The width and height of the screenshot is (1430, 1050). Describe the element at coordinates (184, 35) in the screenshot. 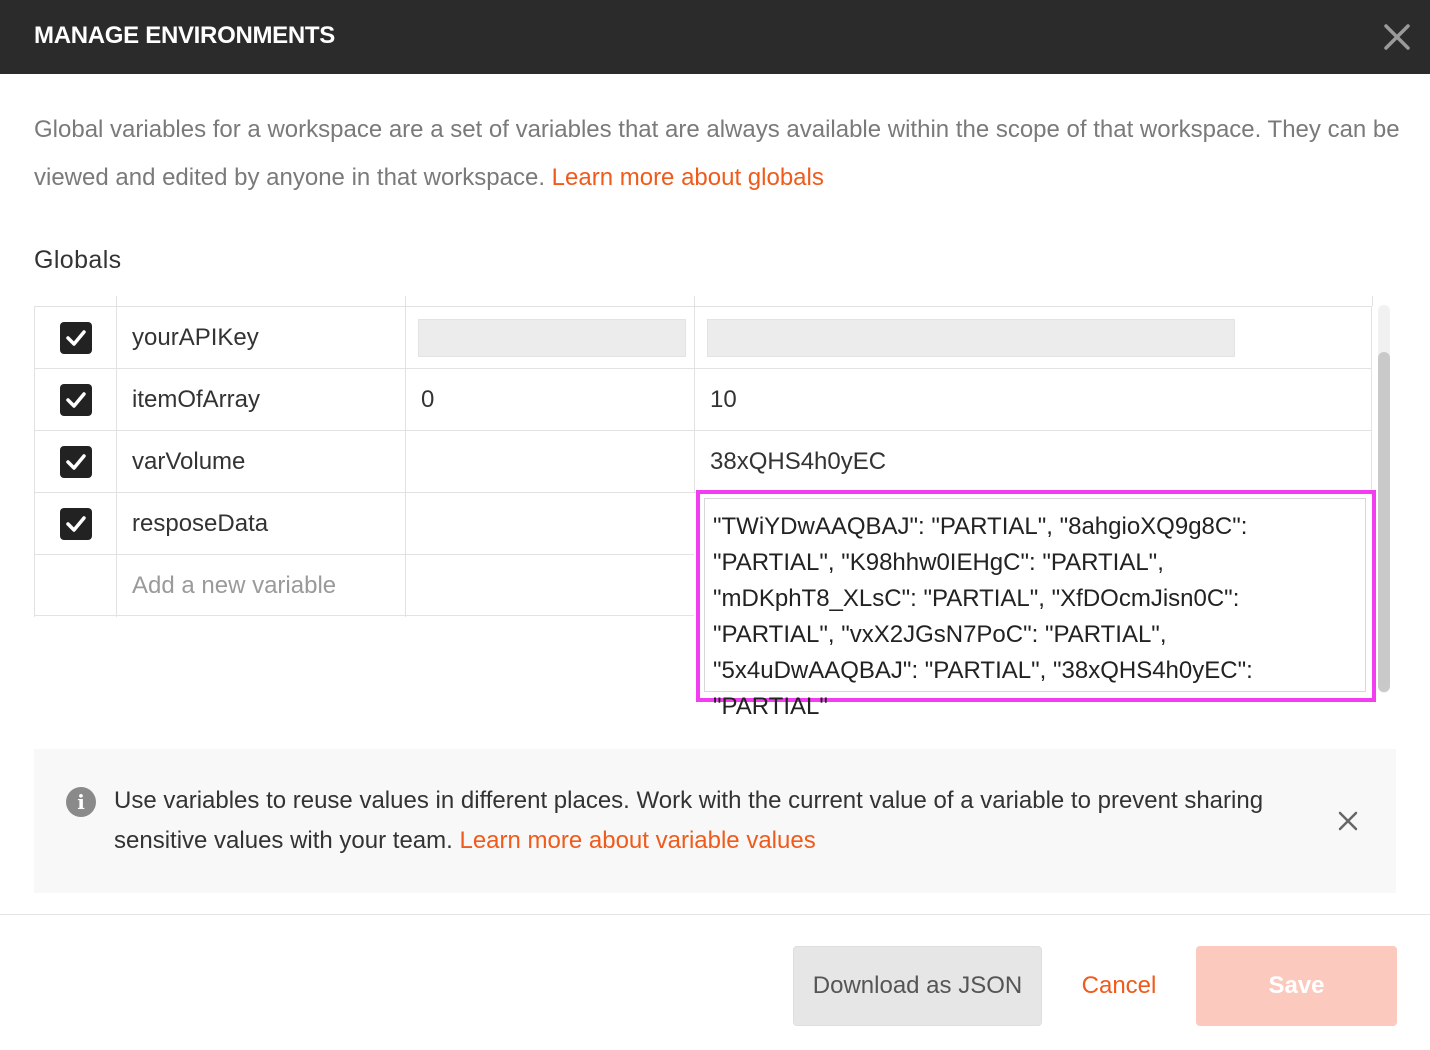

I see `modal-title: MANAGE ENVIRONMENTS` at that location.